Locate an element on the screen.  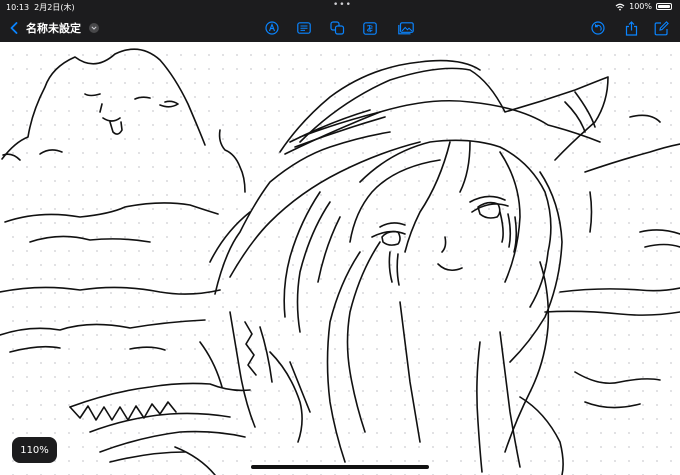
battery-percent: 100% is located at coordinates (640, 6).